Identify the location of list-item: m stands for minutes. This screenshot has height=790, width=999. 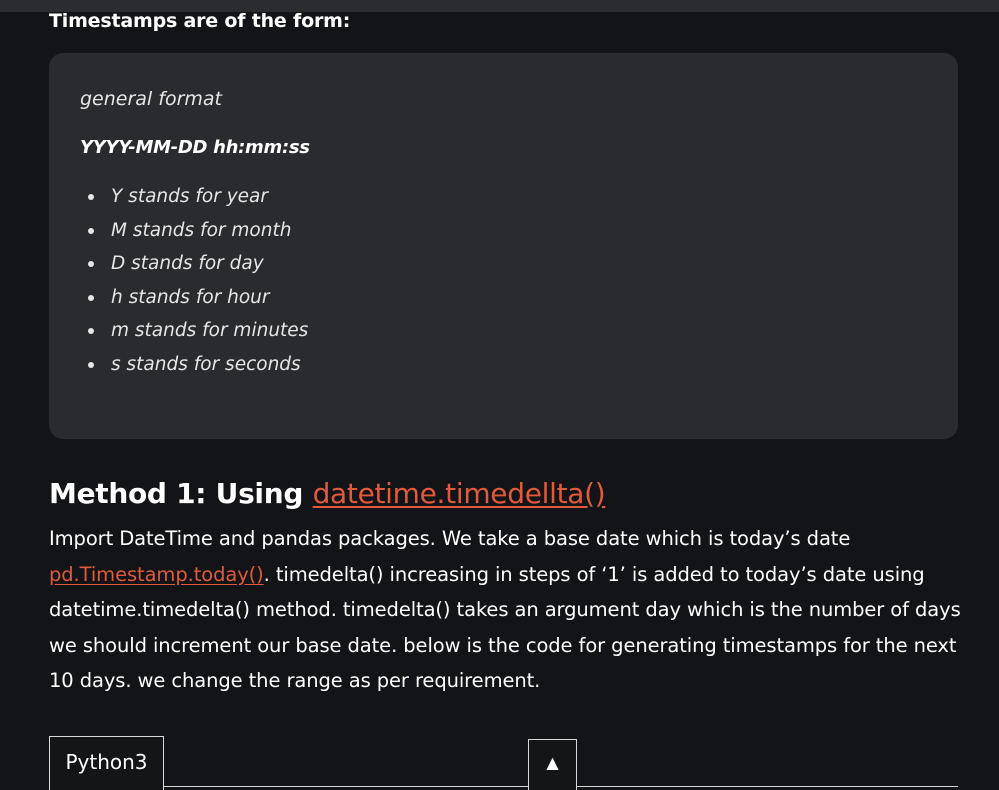
(198, 331).